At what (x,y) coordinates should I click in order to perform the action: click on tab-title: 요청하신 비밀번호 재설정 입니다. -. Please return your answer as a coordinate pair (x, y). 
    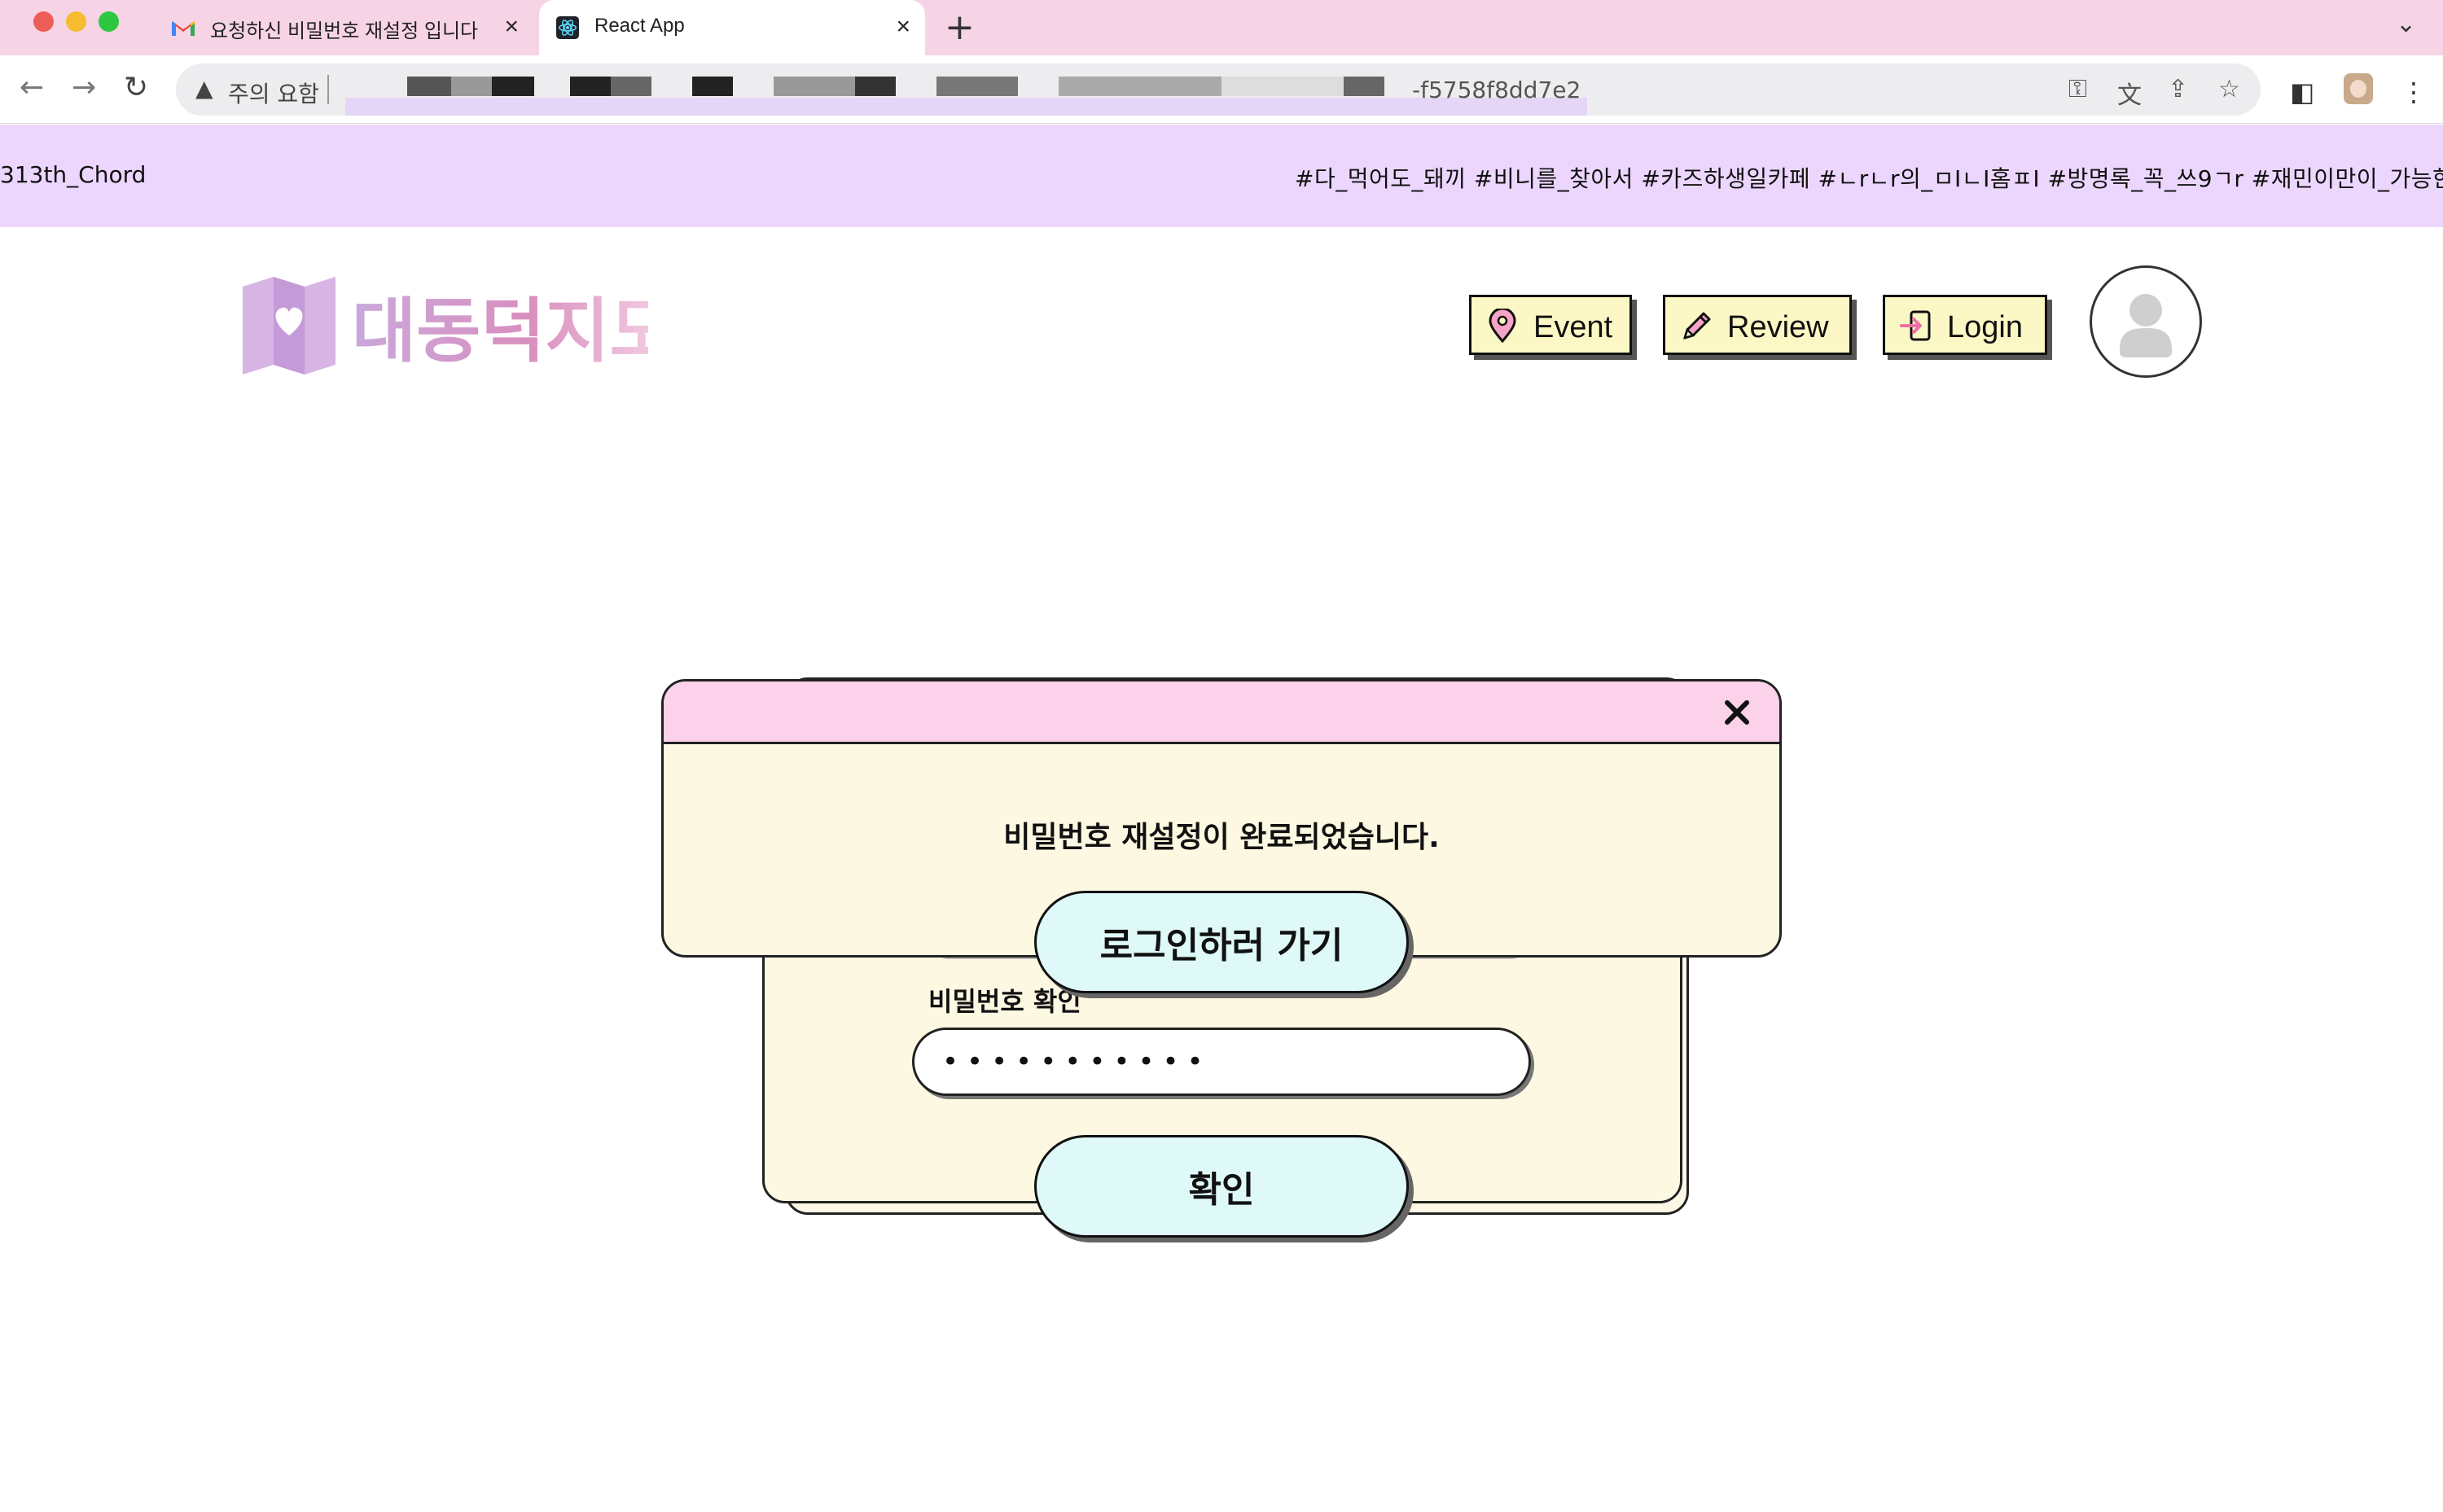
    Looking at the image, I should click on (344, 31).